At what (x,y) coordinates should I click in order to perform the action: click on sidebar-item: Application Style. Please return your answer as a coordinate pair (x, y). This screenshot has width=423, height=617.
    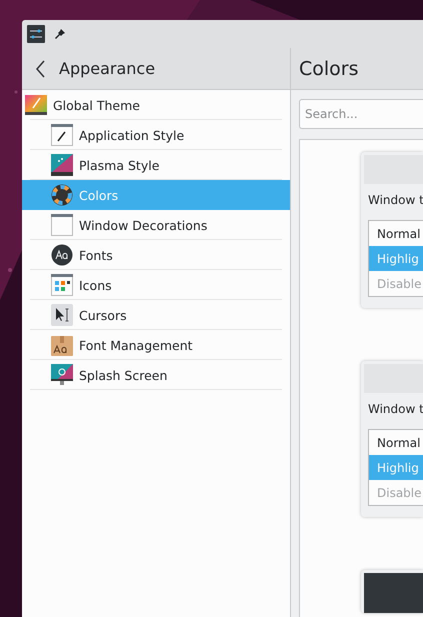
    Looking at the image, I should click on (156, 135).